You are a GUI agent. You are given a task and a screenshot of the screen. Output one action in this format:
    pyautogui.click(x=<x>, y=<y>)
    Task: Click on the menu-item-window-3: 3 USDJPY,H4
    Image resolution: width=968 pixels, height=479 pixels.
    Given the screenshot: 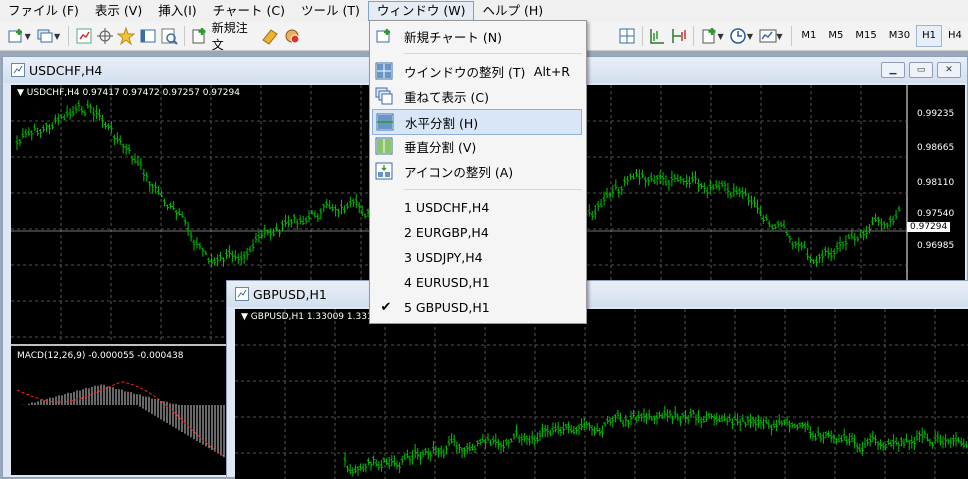 What is the action you would take?
    pyautogui.click(x=477, y=257)
    